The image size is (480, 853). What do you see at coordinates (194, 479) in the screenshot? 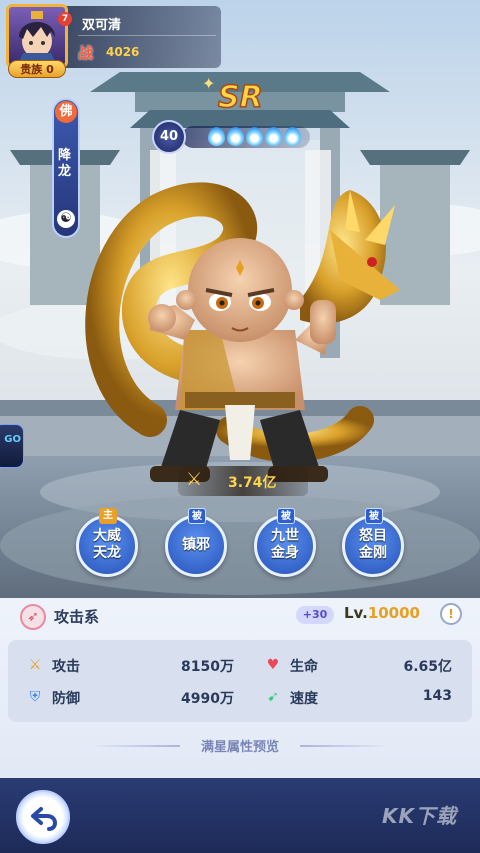
I see `crossed-swords-icon: ⚔` at bounding box center [194, 479].